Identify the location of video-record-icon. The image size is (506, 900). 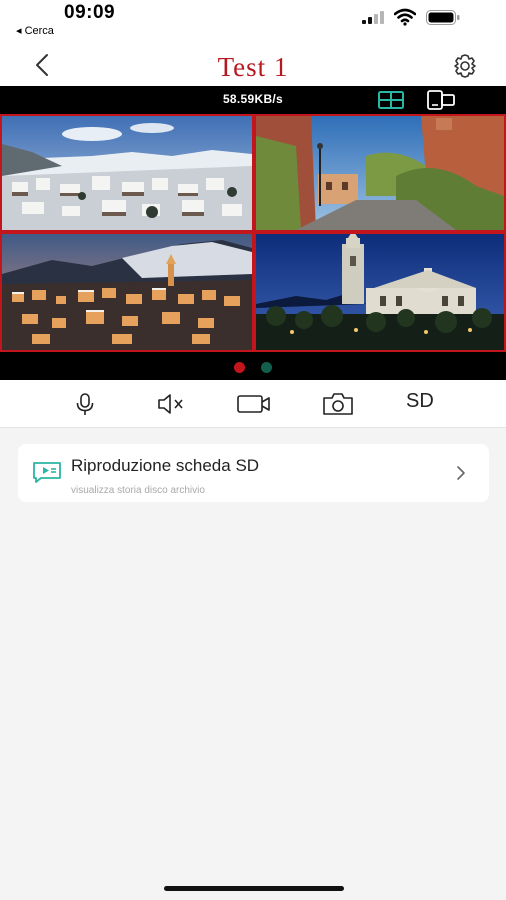
(254, 404).